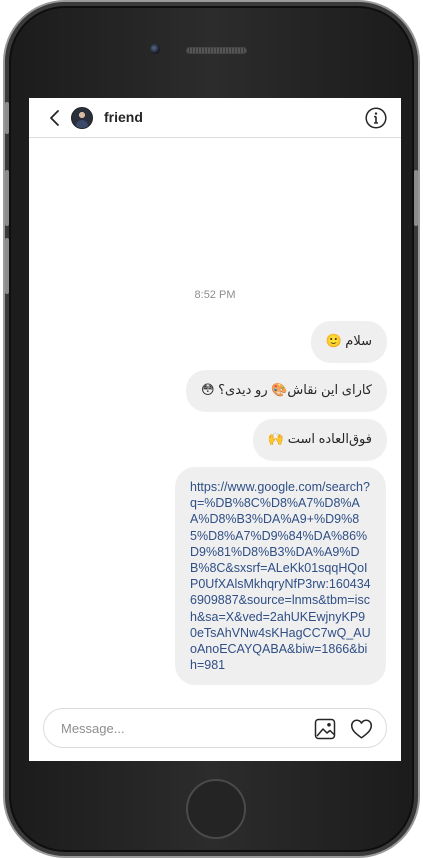  What do you see at coordinates (82, 118) in the screenshot?
I see `avatar` at bounding box center [82, 118].